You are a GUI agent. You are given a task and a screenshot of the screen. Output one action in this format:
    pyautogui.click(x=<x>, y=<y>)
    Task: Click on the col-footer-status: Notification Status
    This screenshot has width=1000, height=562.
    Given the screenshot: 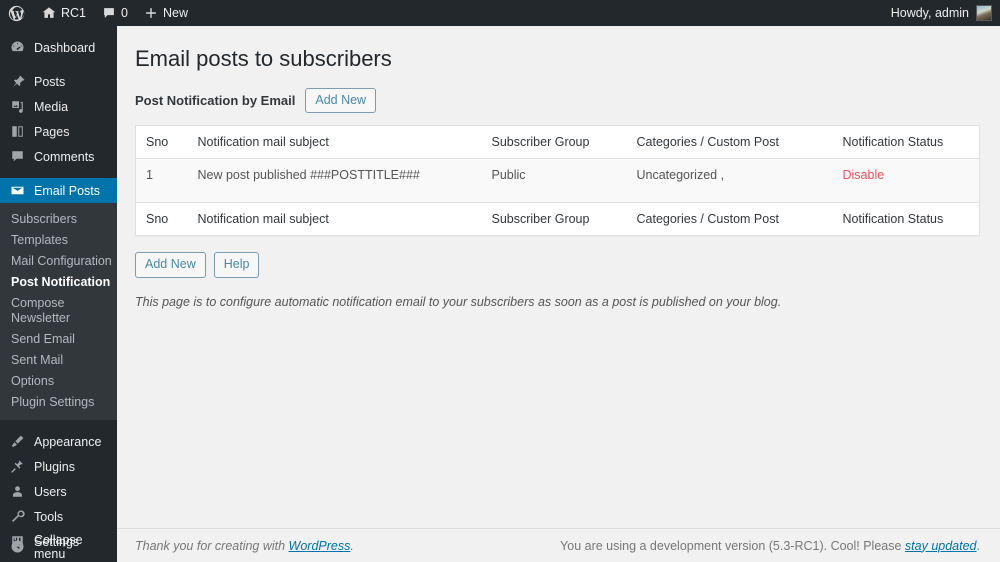 What is the action you would take?
    pyautogui.click(x=906, y=219)
    